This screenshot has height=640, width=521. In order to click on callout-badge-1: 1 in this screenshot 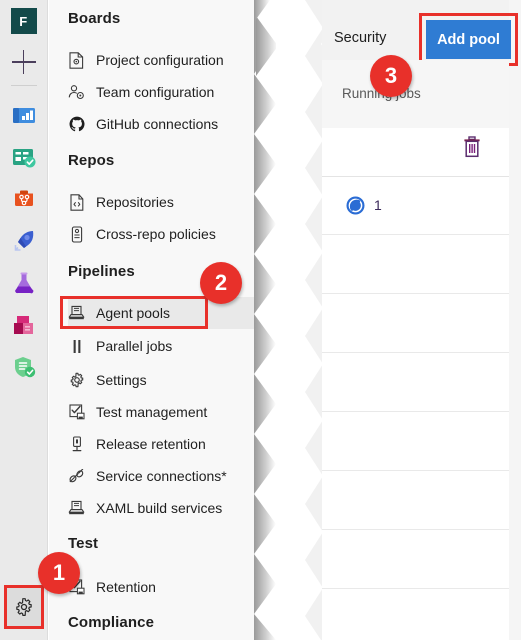, I will do `click(59, 573)`.